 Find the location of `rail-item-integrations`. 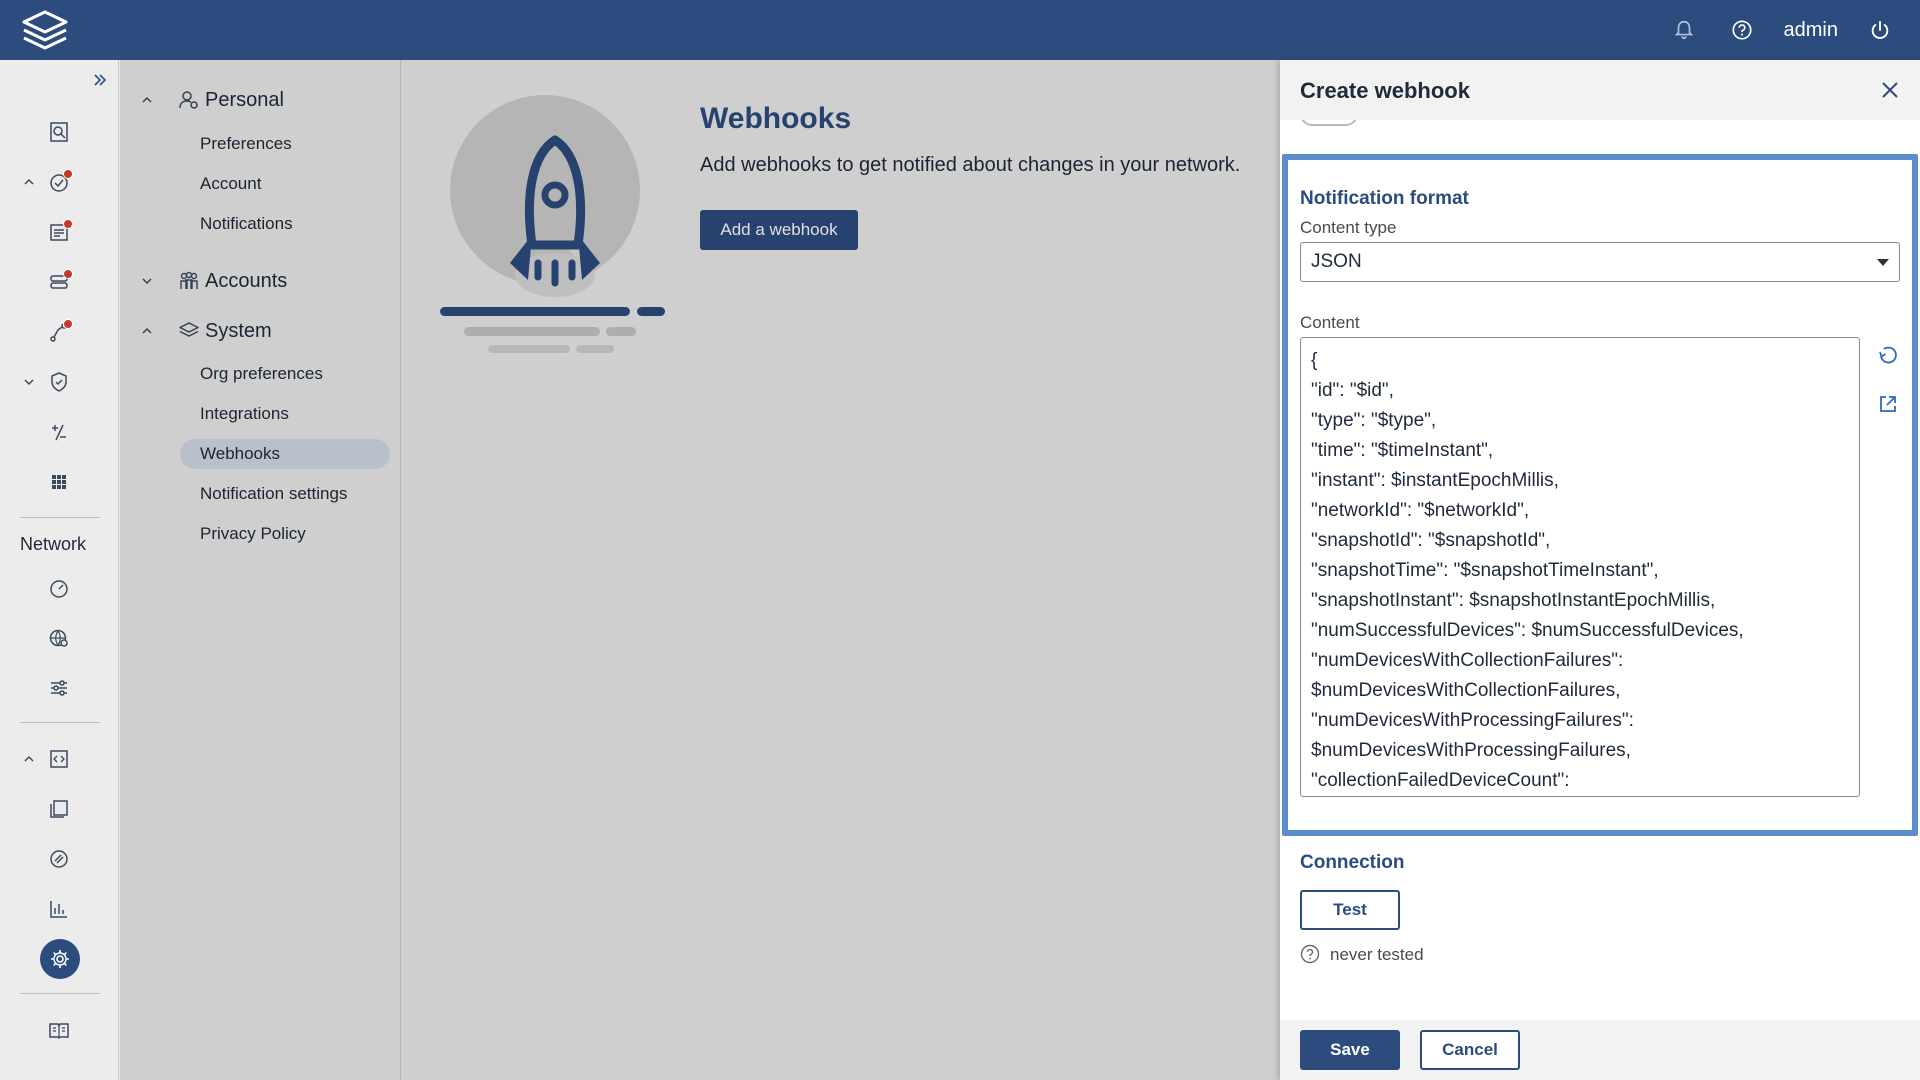

rail-item-integrations is located at coordinates (59, 859).